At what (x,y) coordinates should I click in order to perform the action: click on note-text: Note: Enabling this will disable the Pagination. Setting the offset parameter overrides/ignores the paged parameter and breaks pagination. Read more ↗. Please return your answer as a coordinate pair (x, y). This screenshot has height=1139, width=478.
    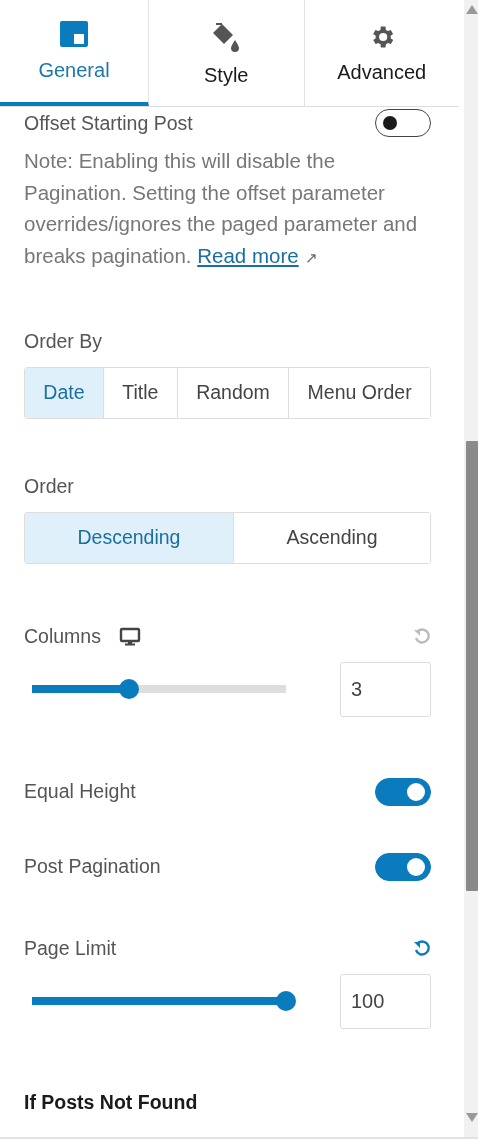
    Looking at the image, I should click on (221, 209).